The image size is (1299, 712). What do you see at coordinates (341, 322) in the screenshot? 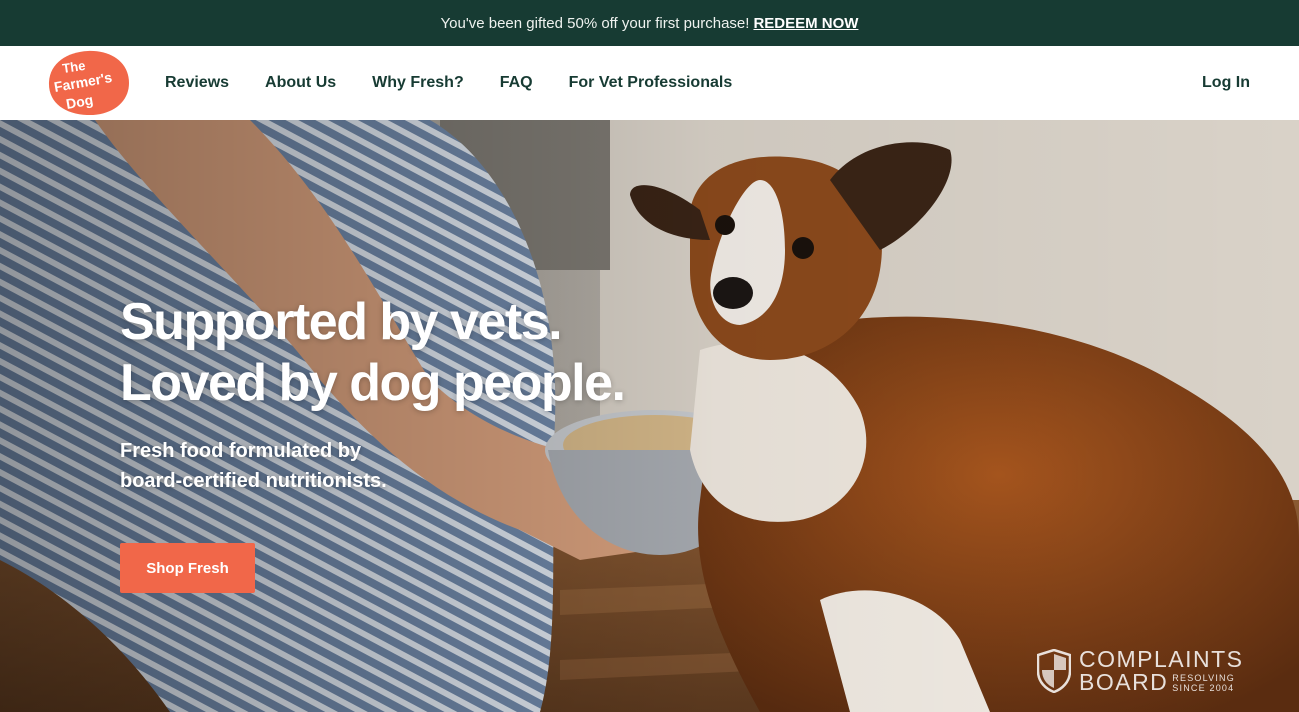
I see `hero-headline-line1: Supported by vets.` at bounding box center [341, 322].